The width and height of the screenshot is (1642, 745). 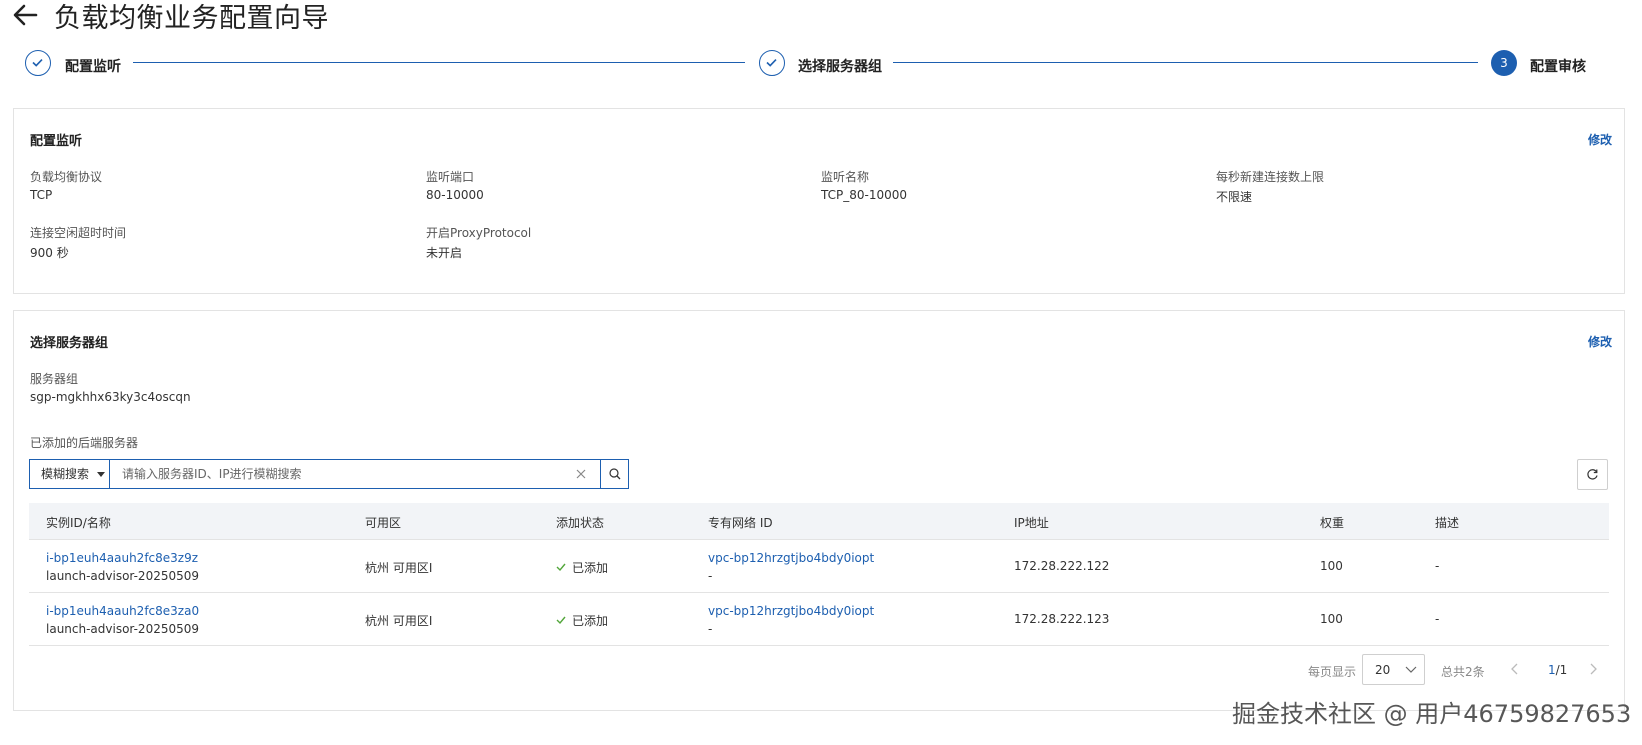 I want to click on server-group-value: sgp-mgkhhx63ky3c4oscqn, so click(x=110, y=397).